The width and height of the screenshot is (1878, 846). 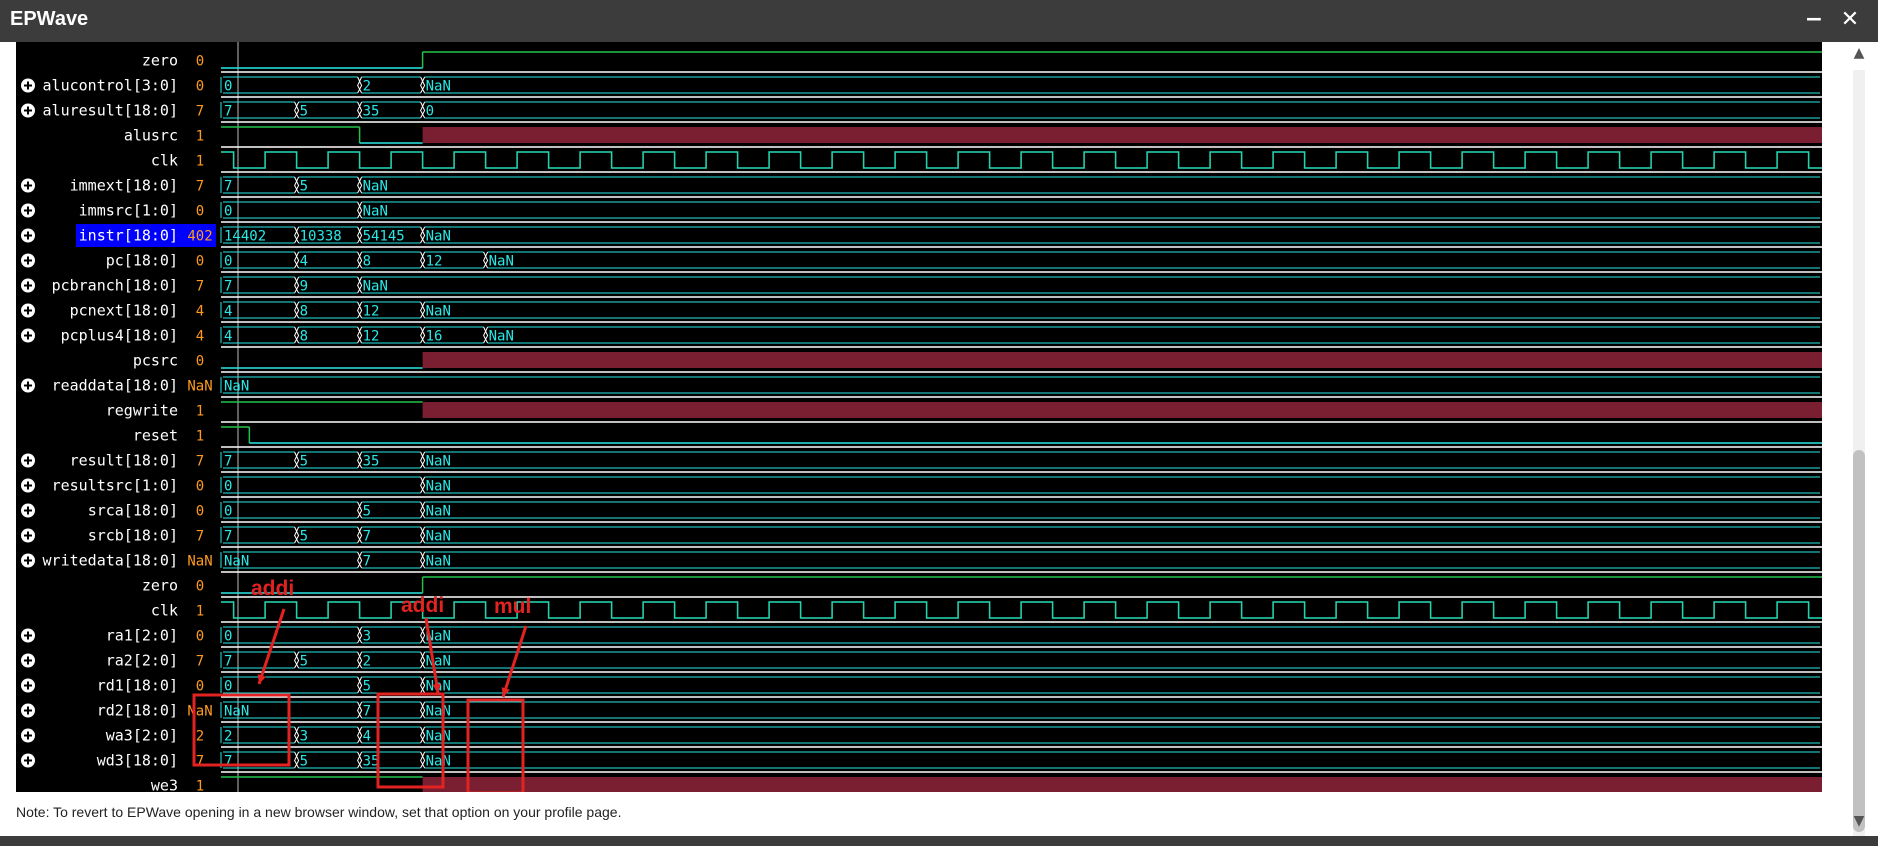 What do you see at coordinates (434, 337) in the screenshot?
I see `bus-value-label: 16` at bounding box center [434, 337].